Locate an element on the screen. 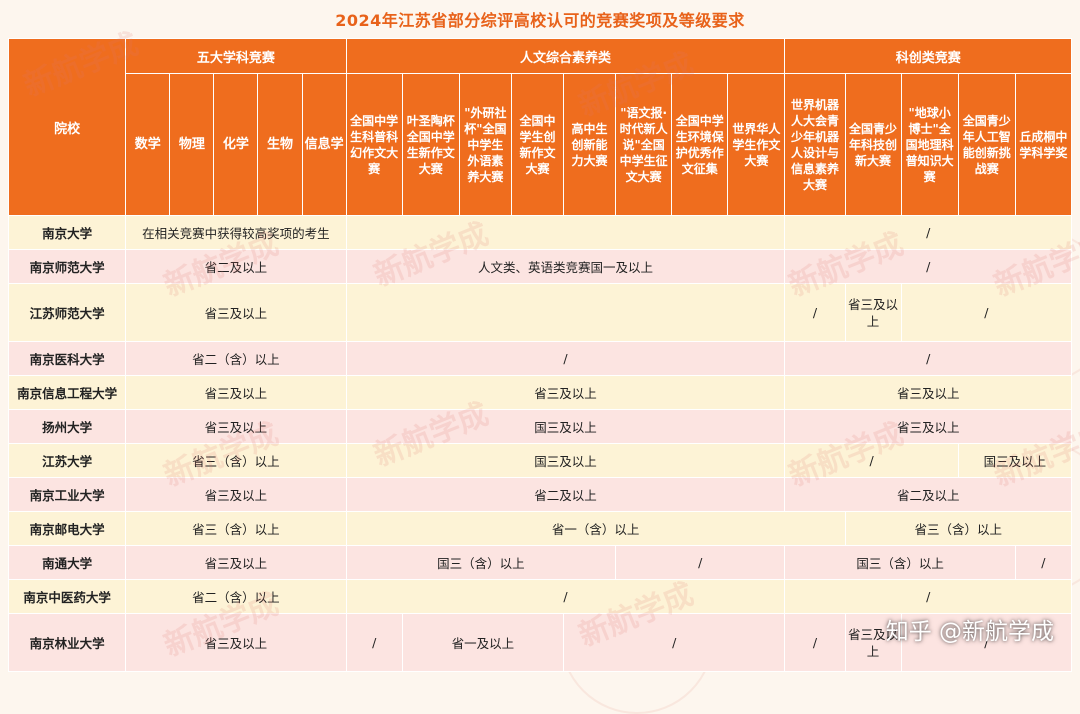 This screenshot has width=1080, height=714. requirement-cell: 省一（含）以上 is located at coordinates (595, 528).